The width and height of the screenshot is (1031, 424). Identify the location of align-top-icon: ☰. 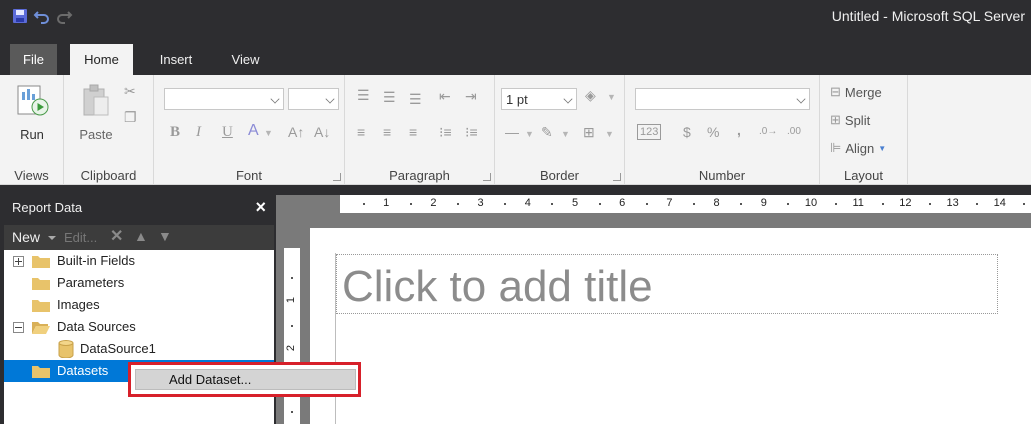
(363, 95).